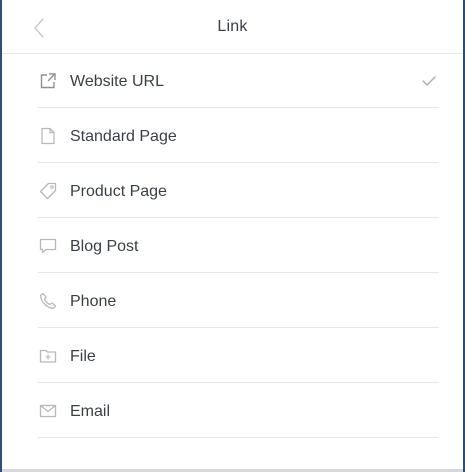 Image resolution: width=465 pixels, height=472 pixels. Describe the element at coordinates (48, 81) in the screenshot. I see `external-link-icon` at that location.